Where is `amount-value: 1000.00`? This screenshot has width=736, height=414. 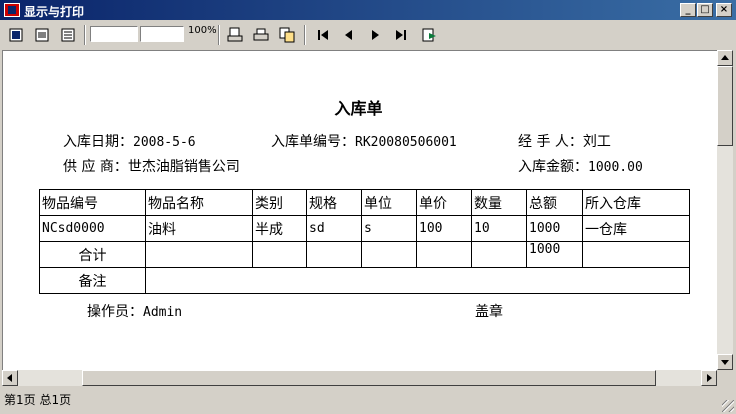 amount-value: 1000.00 is located at coordinates (615, 167).